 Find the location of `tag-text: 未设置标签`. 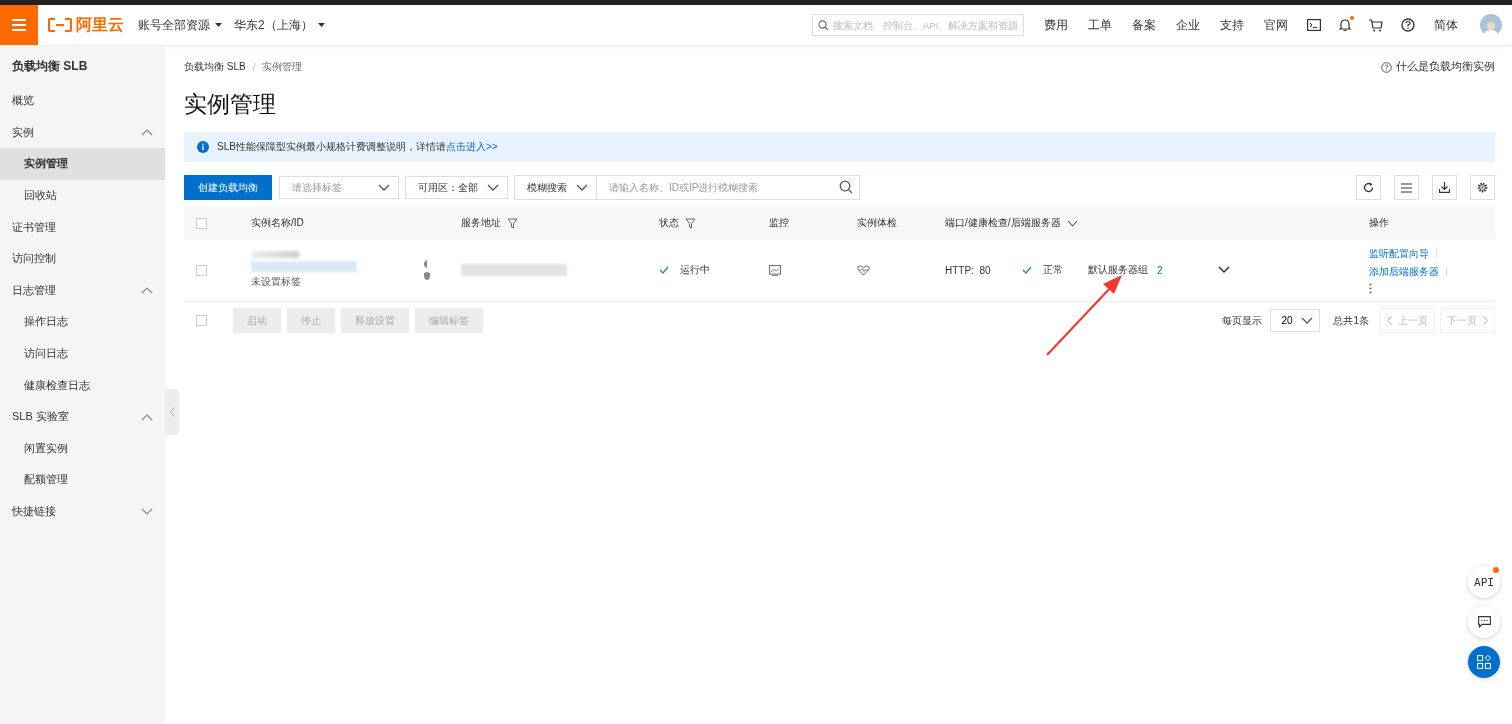

tag-text: 未设置标签 is located at coordinates (276, 282).